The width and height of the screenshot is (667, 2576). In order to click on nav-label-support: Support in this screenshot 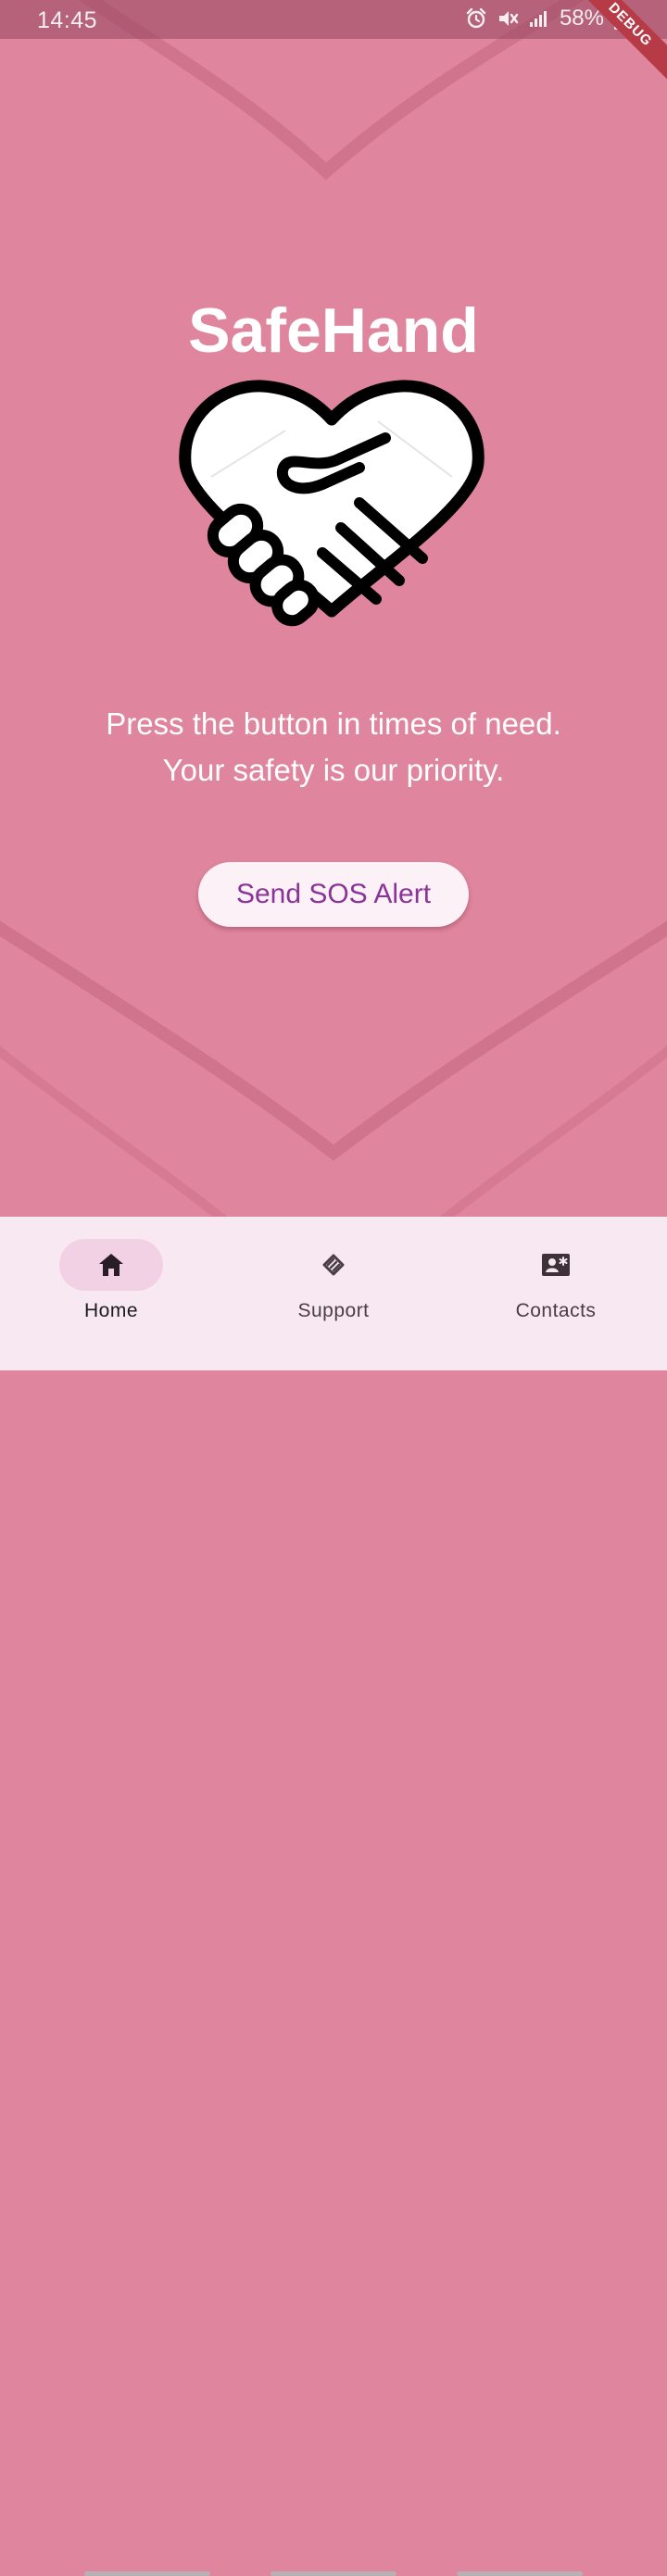, I will do `click(333, 1311)`.